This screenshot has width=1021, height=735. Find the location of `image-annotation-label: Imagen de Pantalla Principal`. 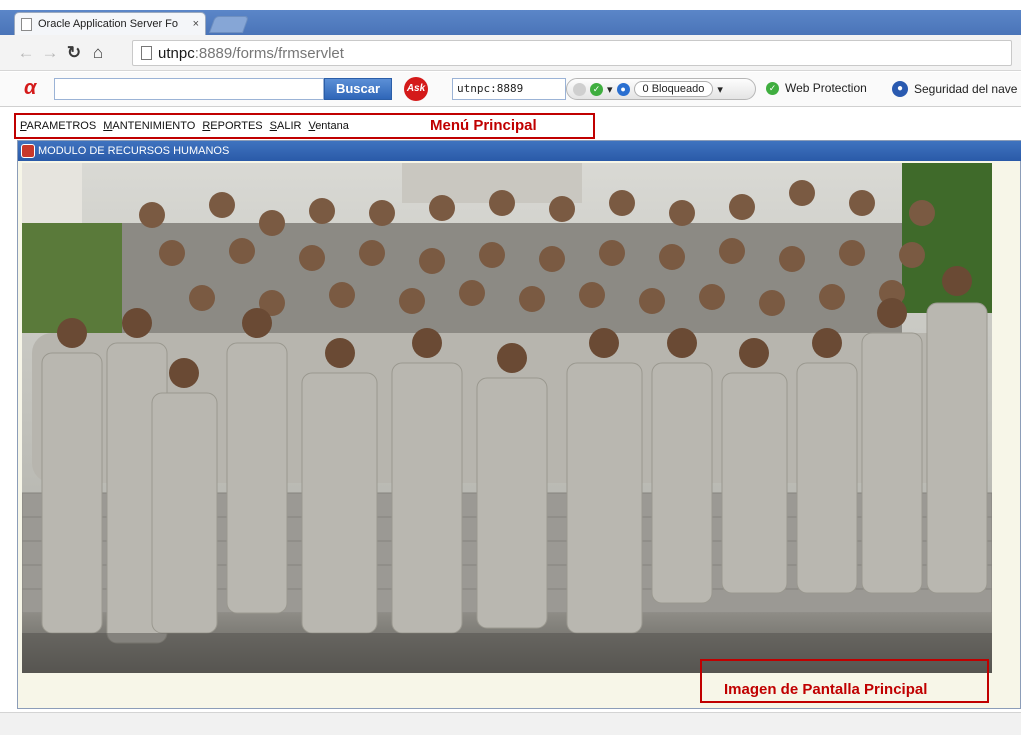

image-annotation-label: Imagen de Pantalla Principal is located at coordinates (826, 689).